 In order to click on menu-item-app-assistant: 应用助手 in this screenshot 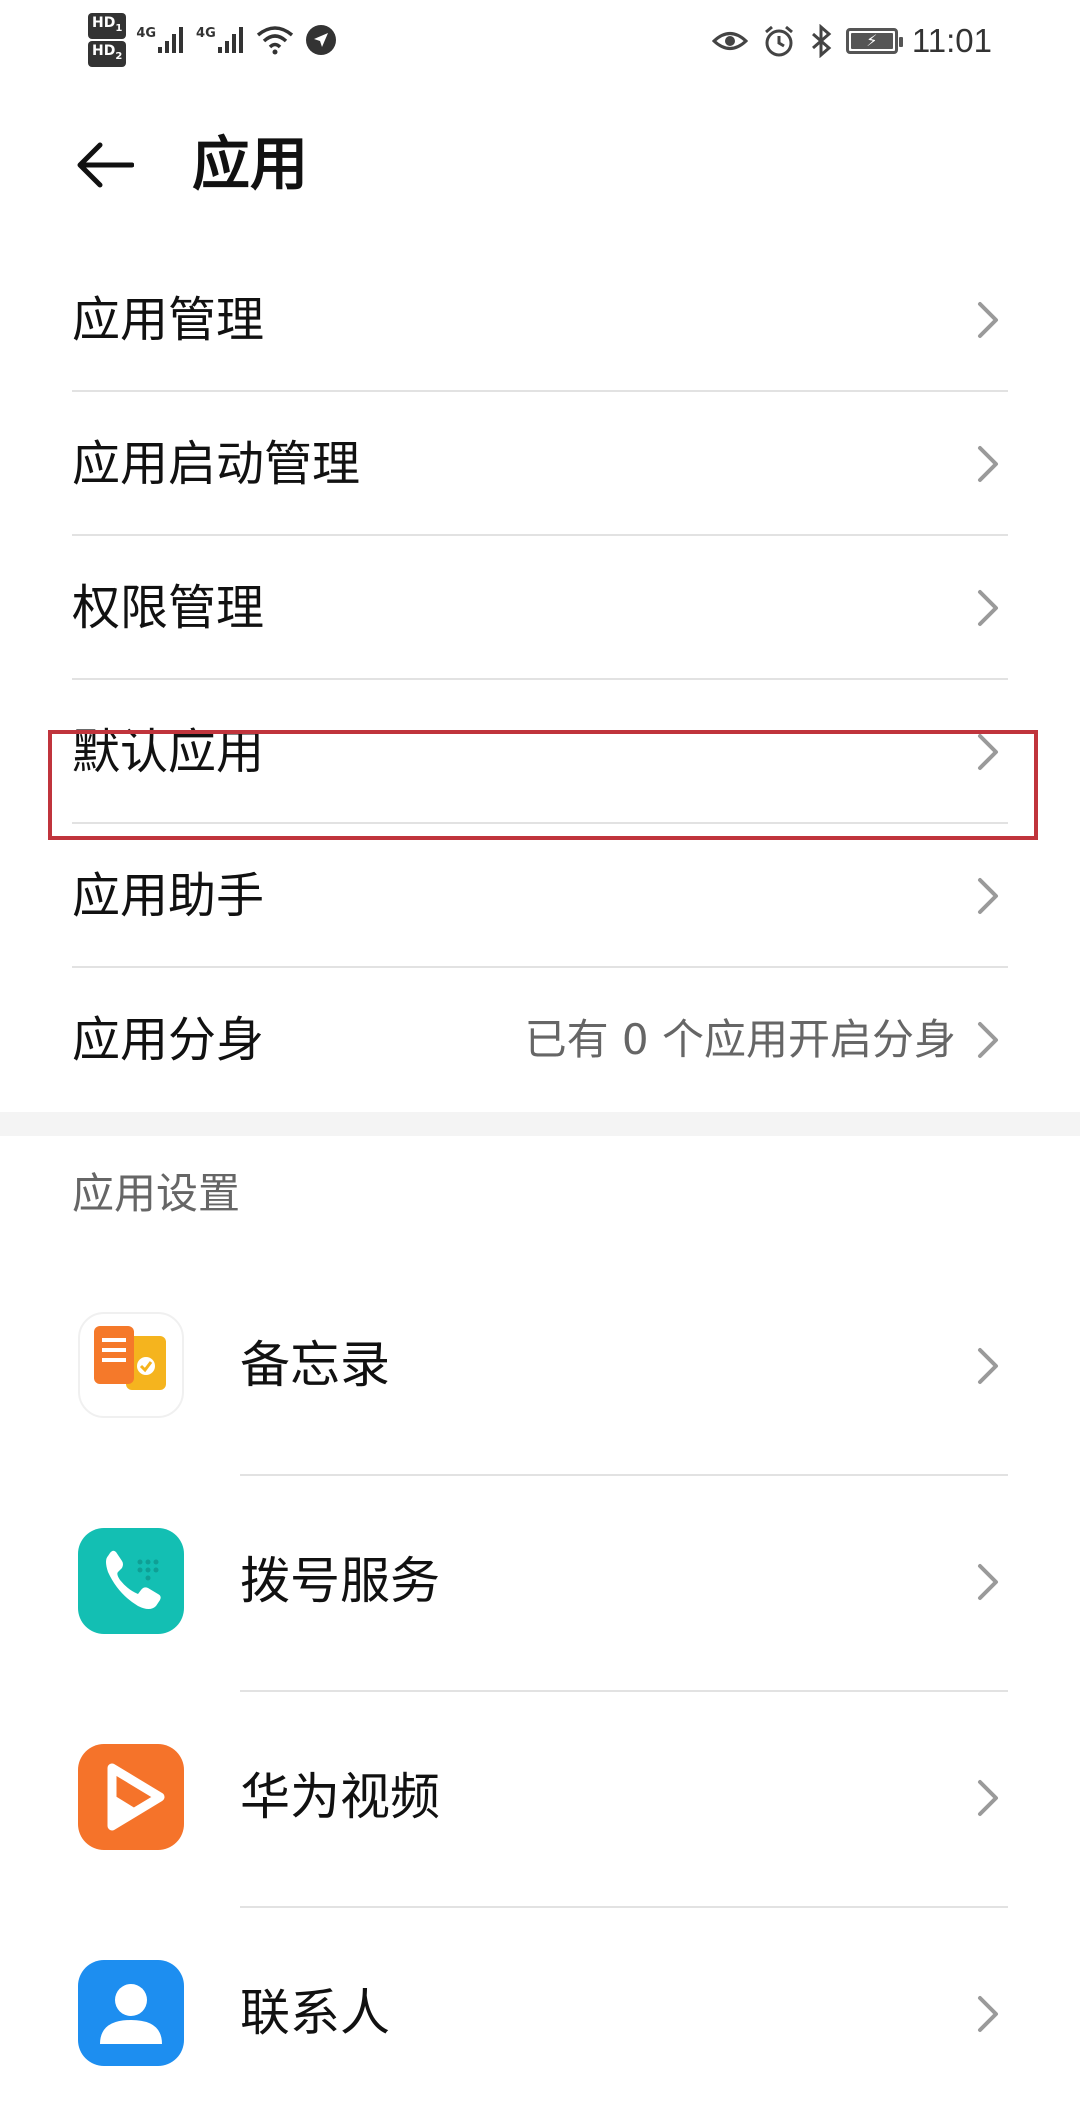, I will do `click(540, 896)`.